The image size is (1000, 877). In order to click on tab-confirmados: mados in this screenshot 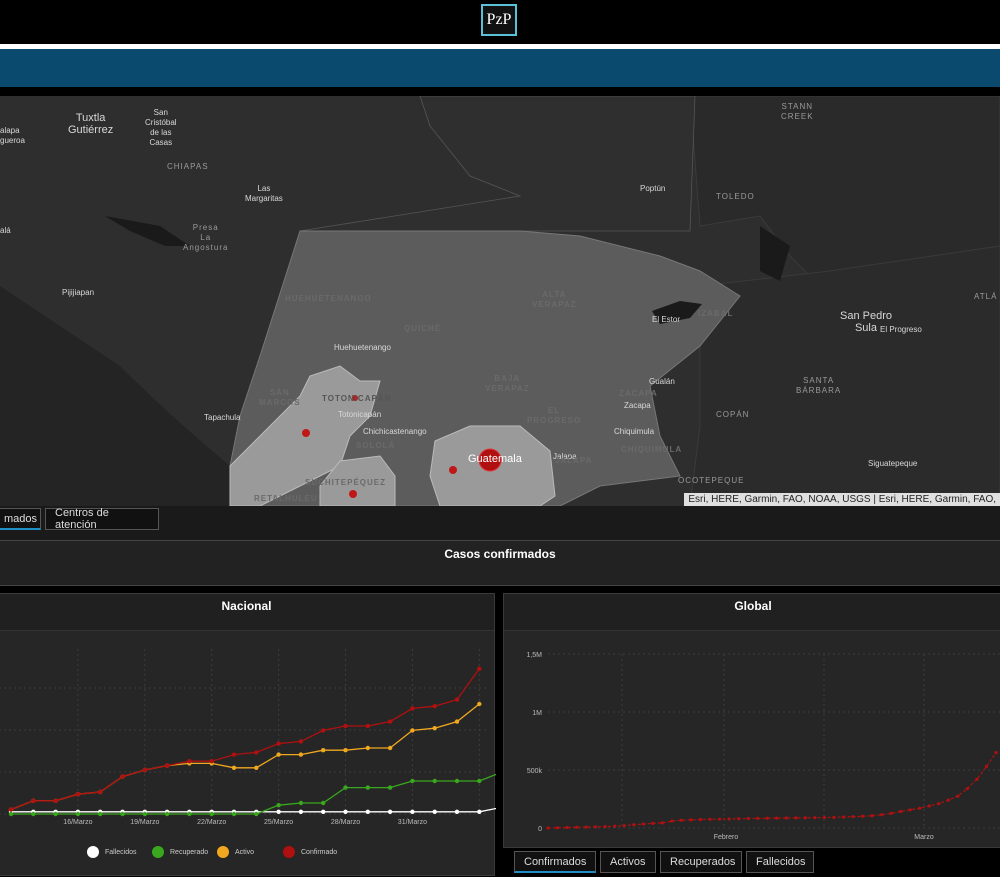, I will do `click(20, 519)`.